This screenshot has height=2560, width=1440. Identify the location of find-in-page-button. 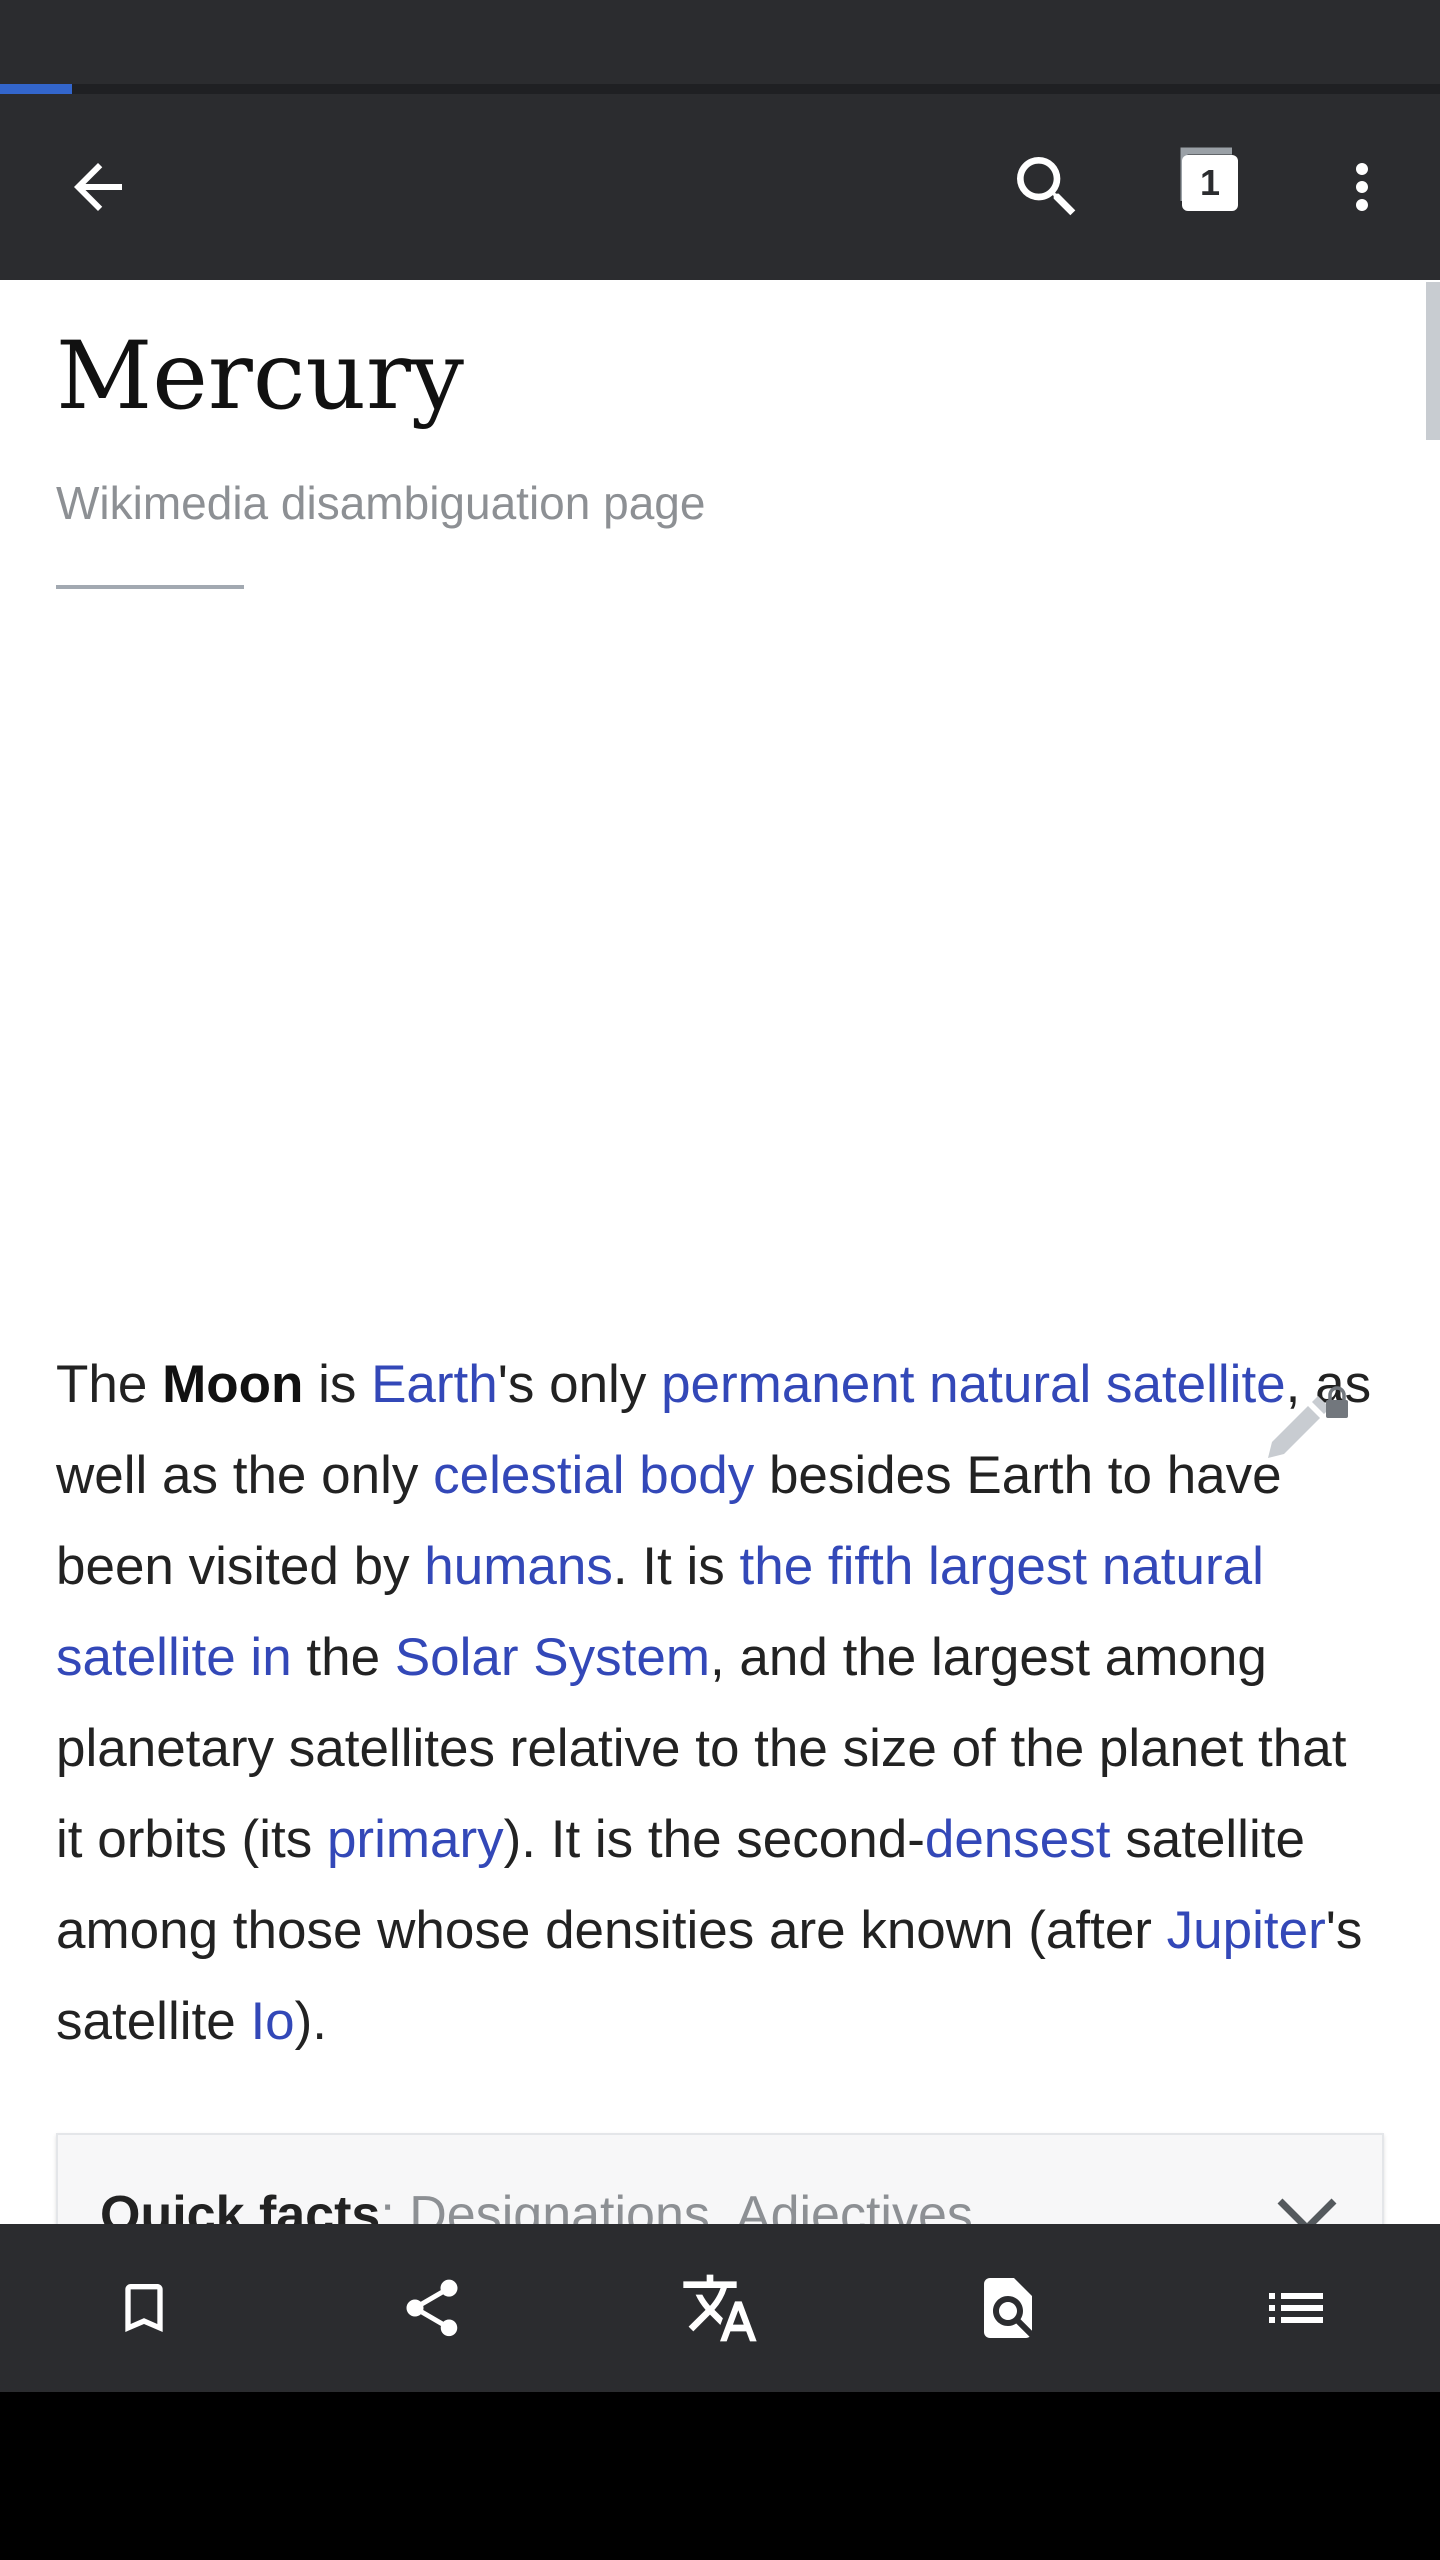
(1008, 2308).